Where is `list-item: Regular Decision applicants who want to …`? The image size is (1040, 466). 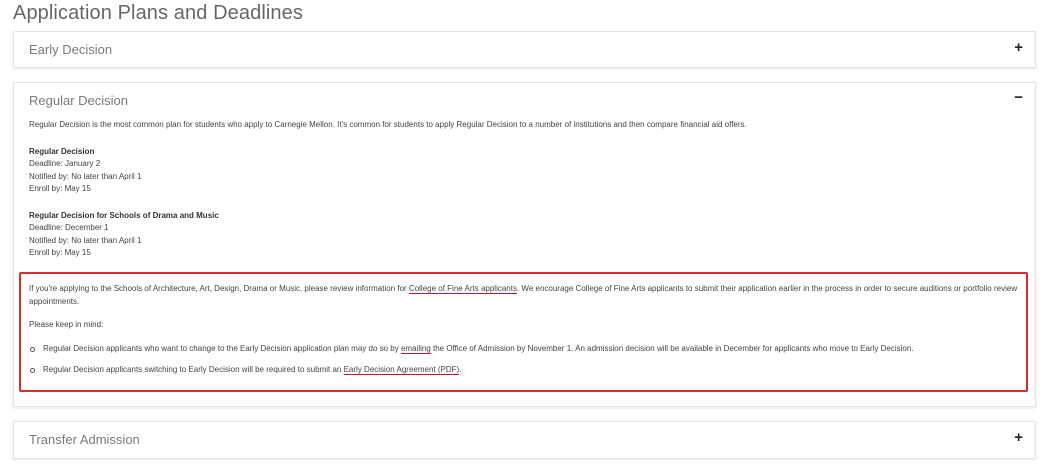
list-item: Regular Decision applicants who want to … is located at coordinates (524, 349).